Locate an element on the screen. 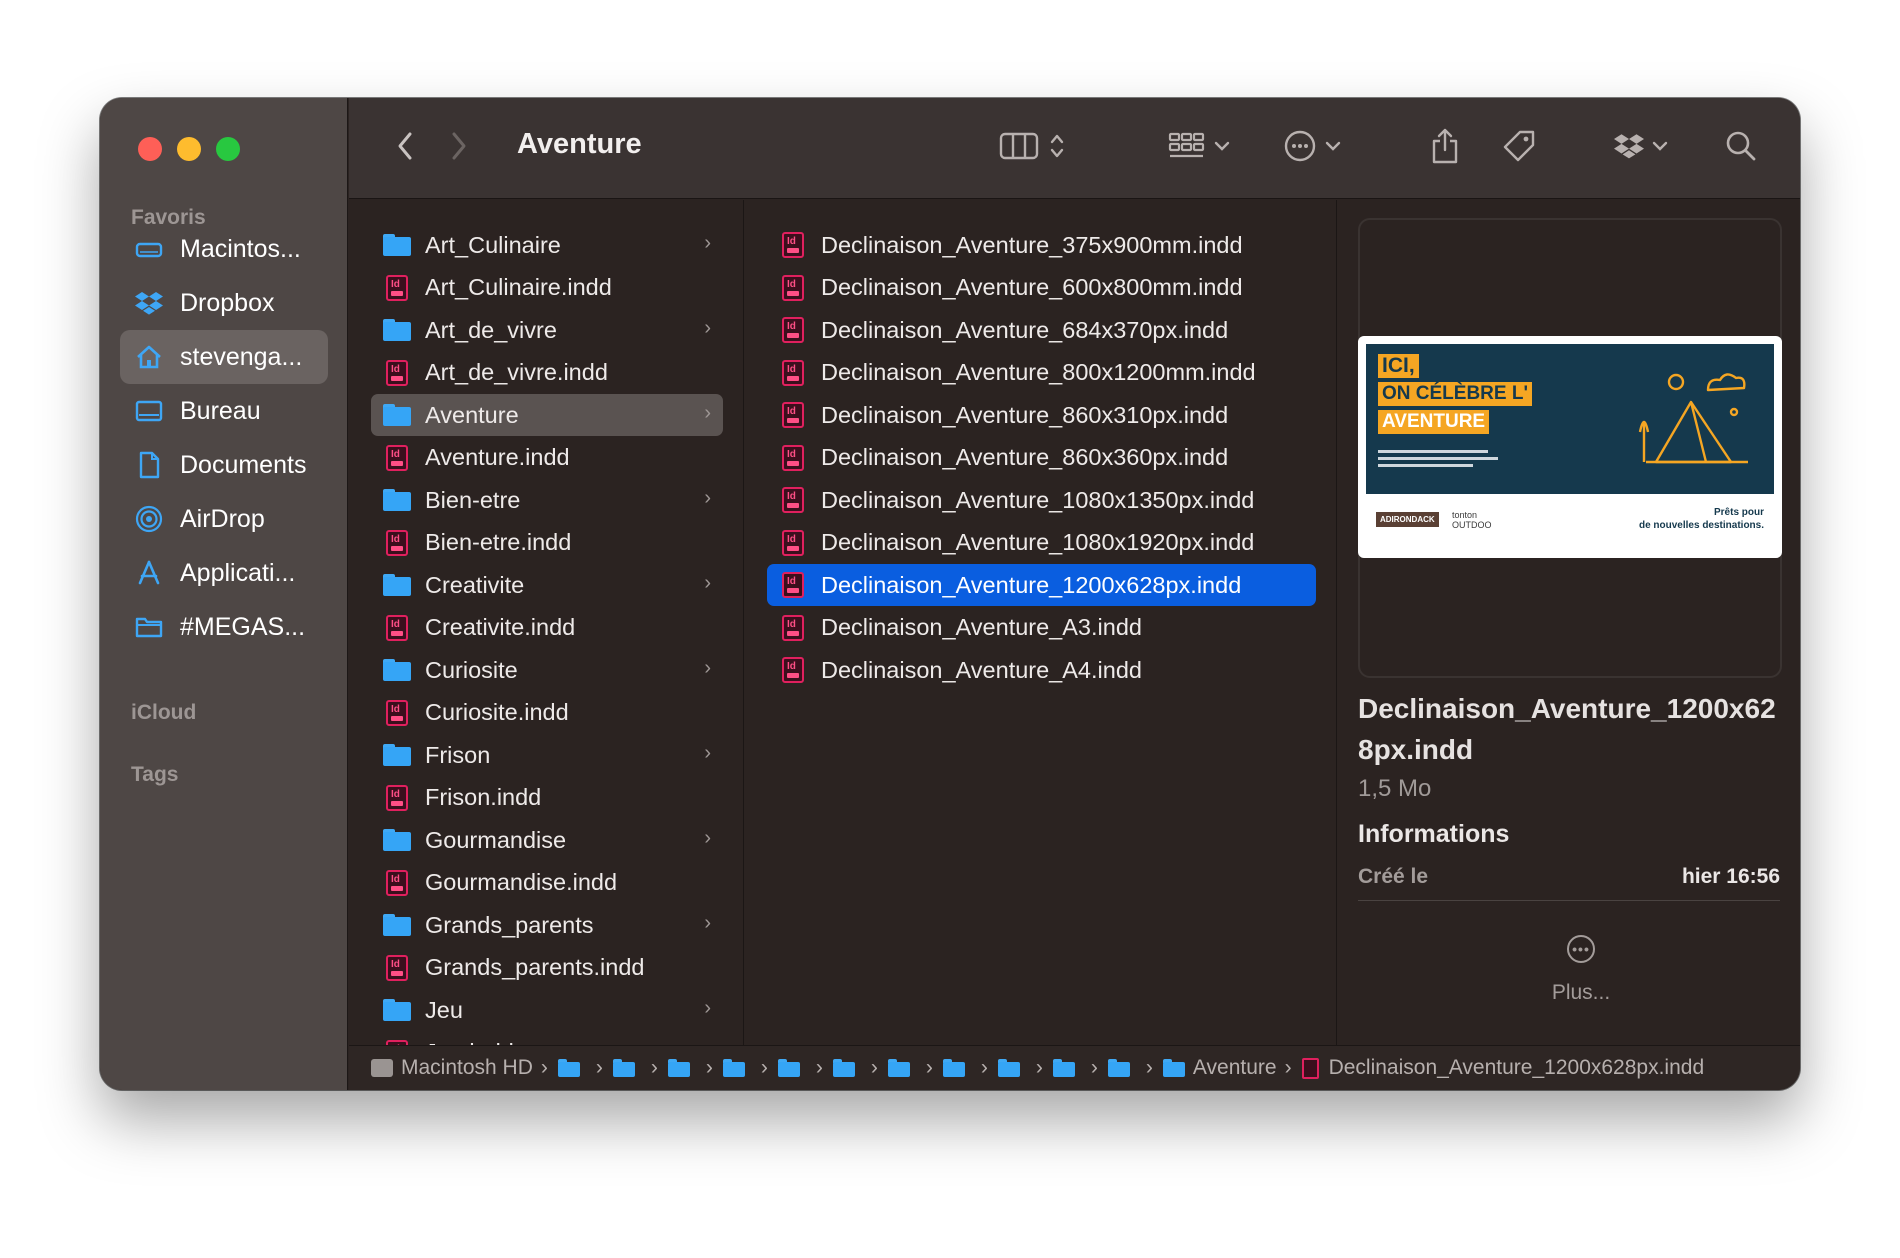 This screenshot has width=1900, height=1258. dropbox-menu-button is located at coordinates (1641, 148).